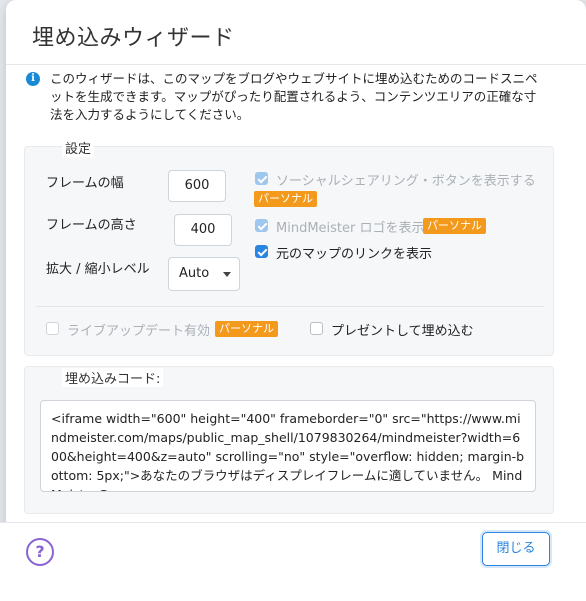 The image size is (586, 601). I want to click on chevron-down-icon, so click(227, 274).